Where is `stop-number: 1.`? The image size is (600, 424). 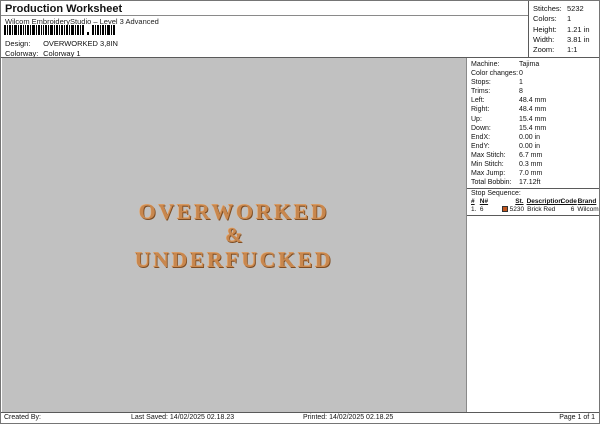 stop-number: 1. is located at coordinates (474, 209).